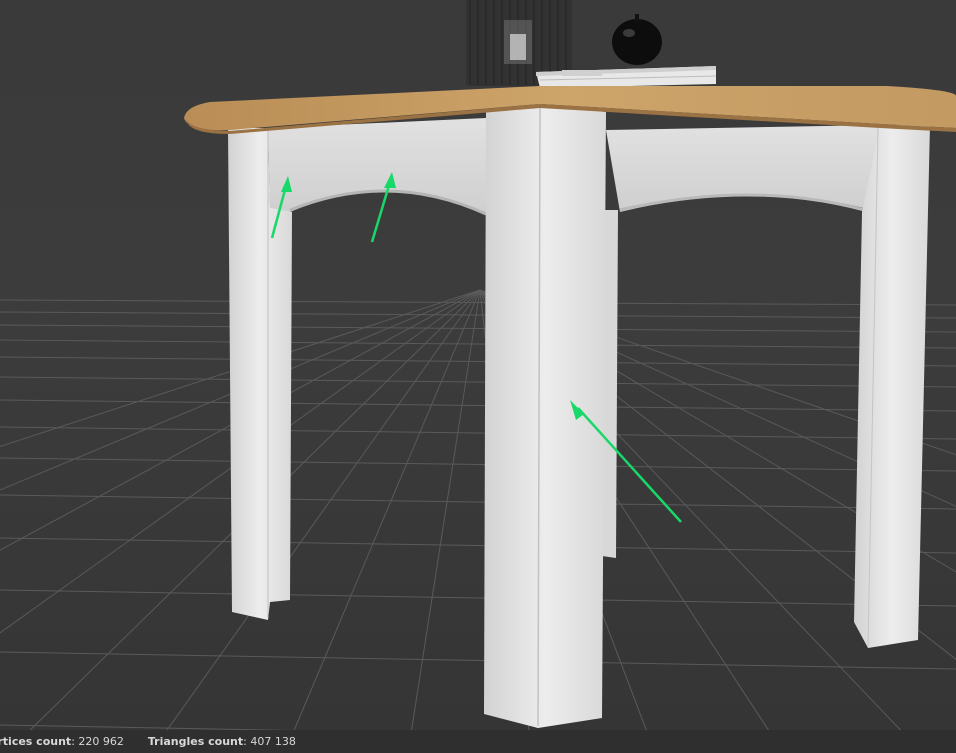 The height and width of the screenshot is (753, 956). What do you see at coordinates (892, 386) in the screenshot?
I see `table-leg-right` at bounding box center [892, 386].